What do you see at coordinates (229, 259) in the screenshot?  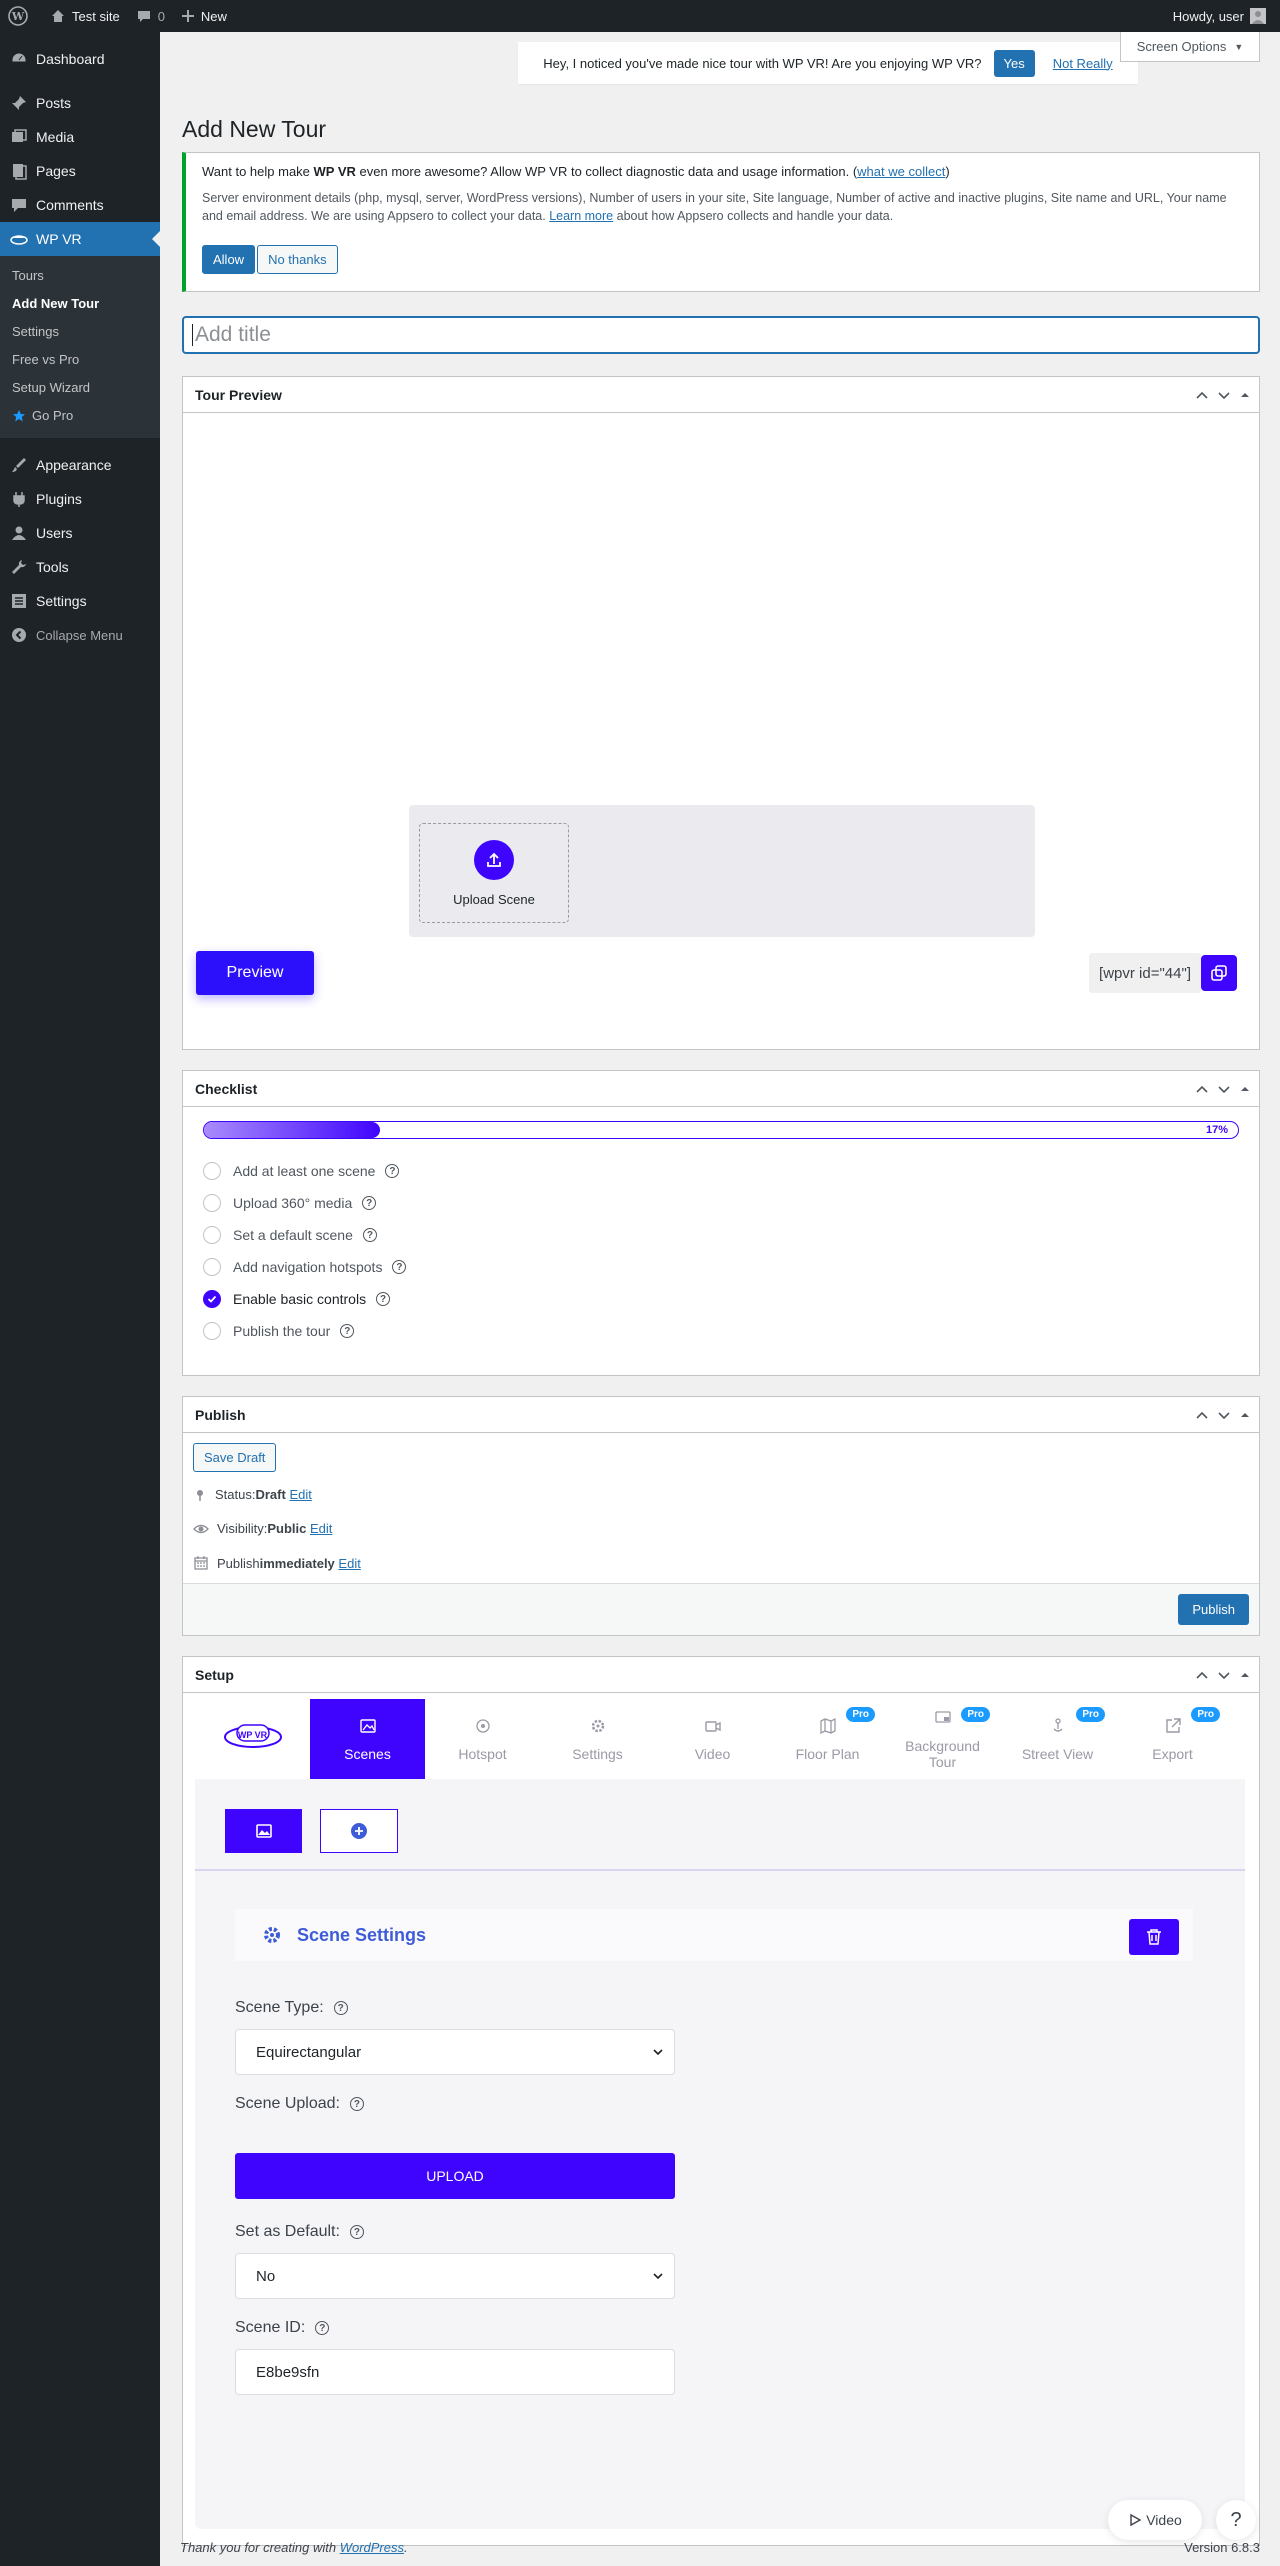 I see `allow-button: Allow` at bounding box center [229, 259].